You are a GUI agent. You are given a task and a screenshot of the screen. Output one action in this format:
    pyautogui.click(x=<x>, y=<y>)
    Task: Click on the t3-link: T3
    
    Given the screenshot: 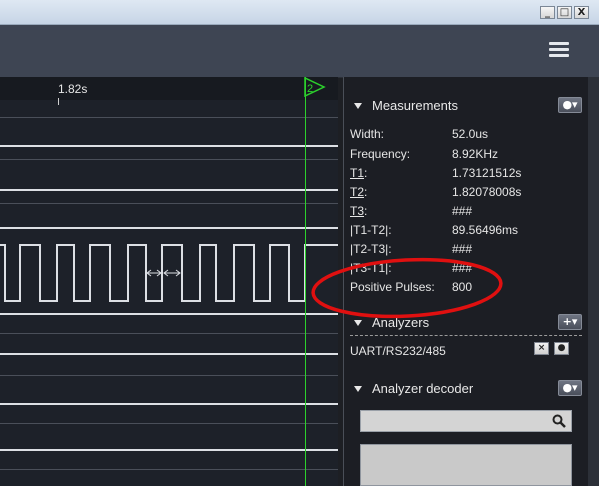 What is the action you would take?
    pyautogui.click(x=357, y=211)
    